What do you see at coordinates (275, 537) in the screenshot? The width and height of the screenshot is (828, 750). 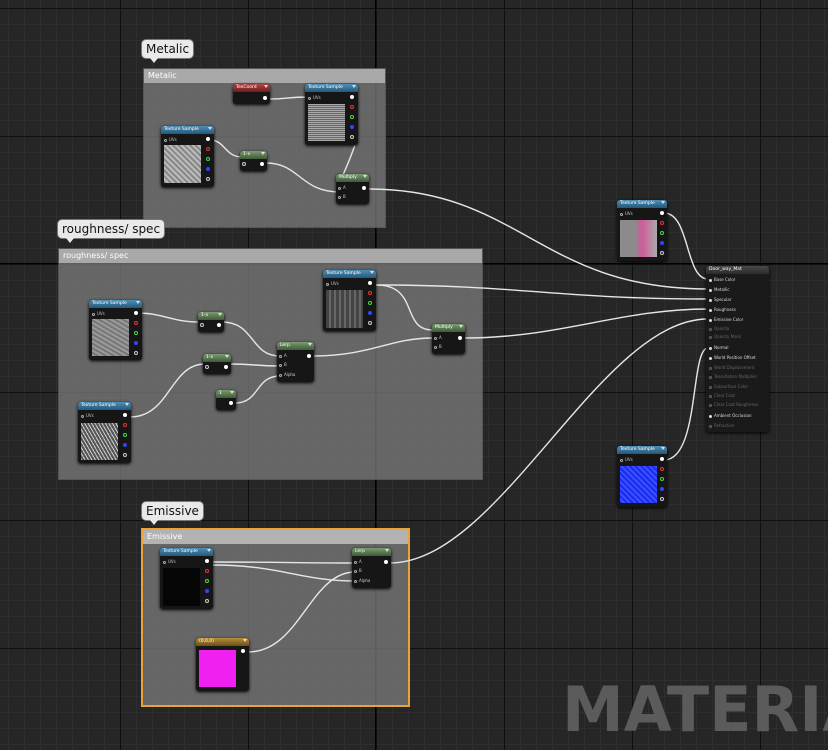 I see `comment-header-emissive: Emissive` at bounding box center [275, 537].